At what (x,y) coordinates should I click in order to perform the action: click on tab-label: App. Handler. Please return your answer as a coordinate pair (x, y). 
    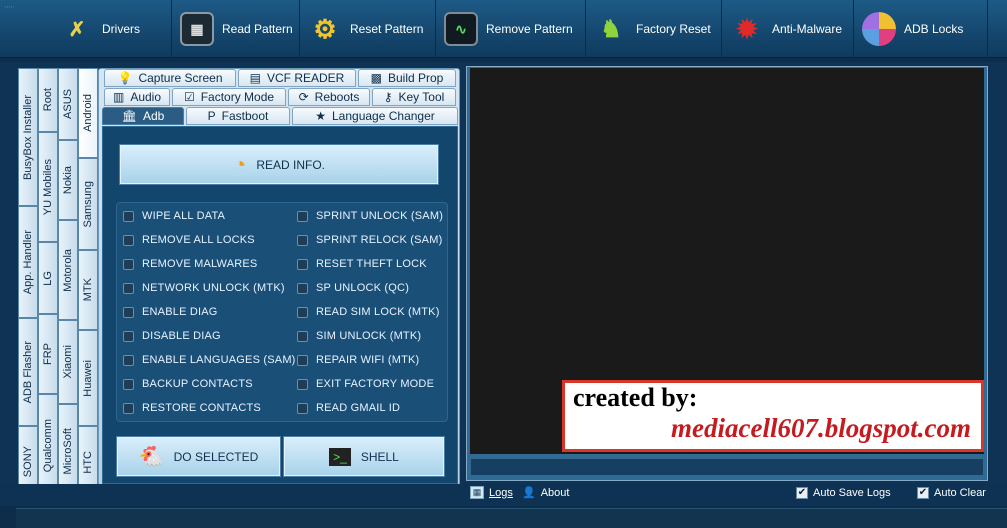
    Looking at the image, I should click on (28, 262).